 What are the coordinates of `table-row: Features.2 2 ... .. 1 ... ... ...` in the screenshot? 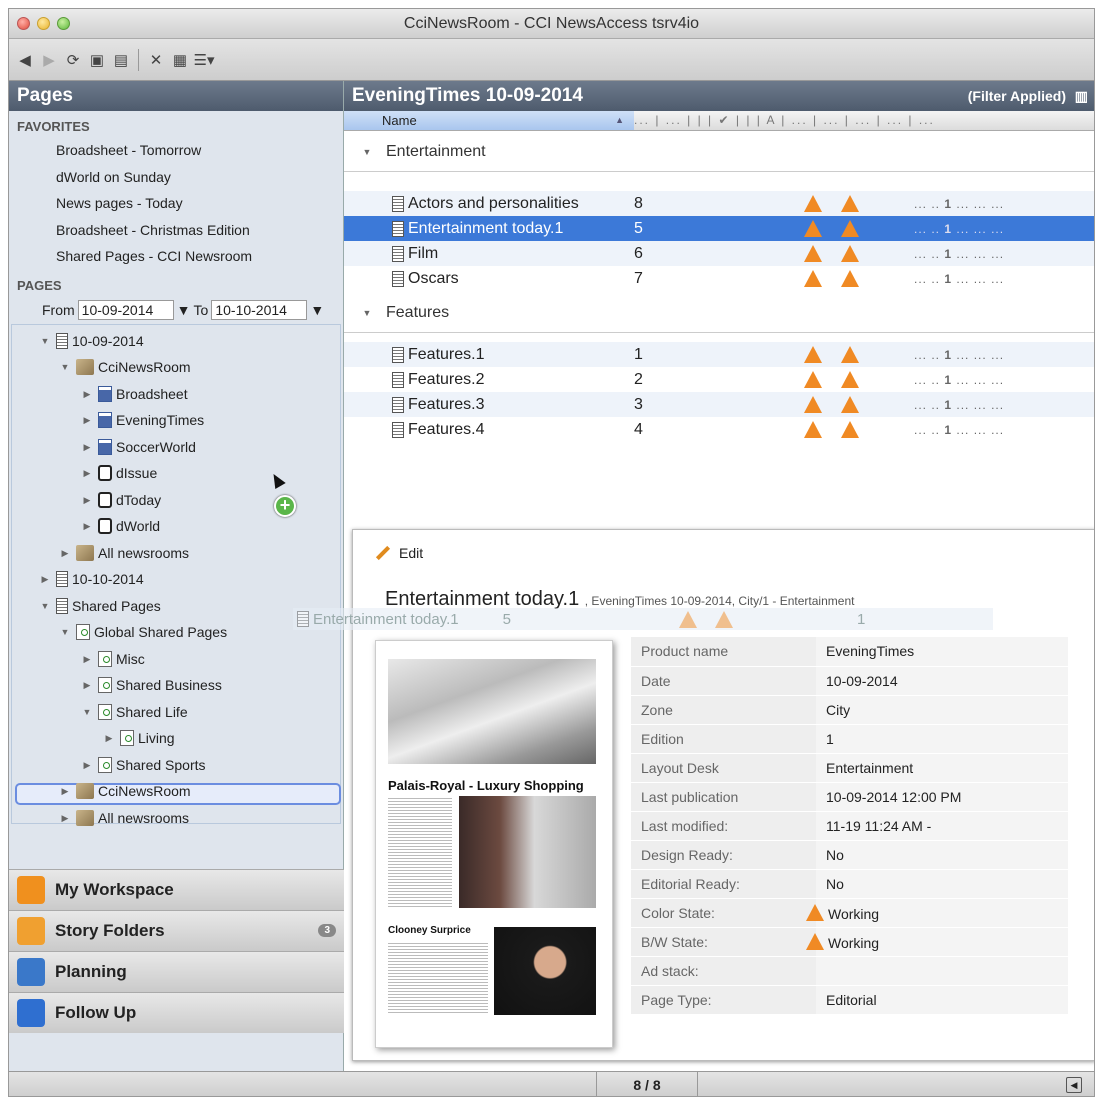 It's located at (719, 379).